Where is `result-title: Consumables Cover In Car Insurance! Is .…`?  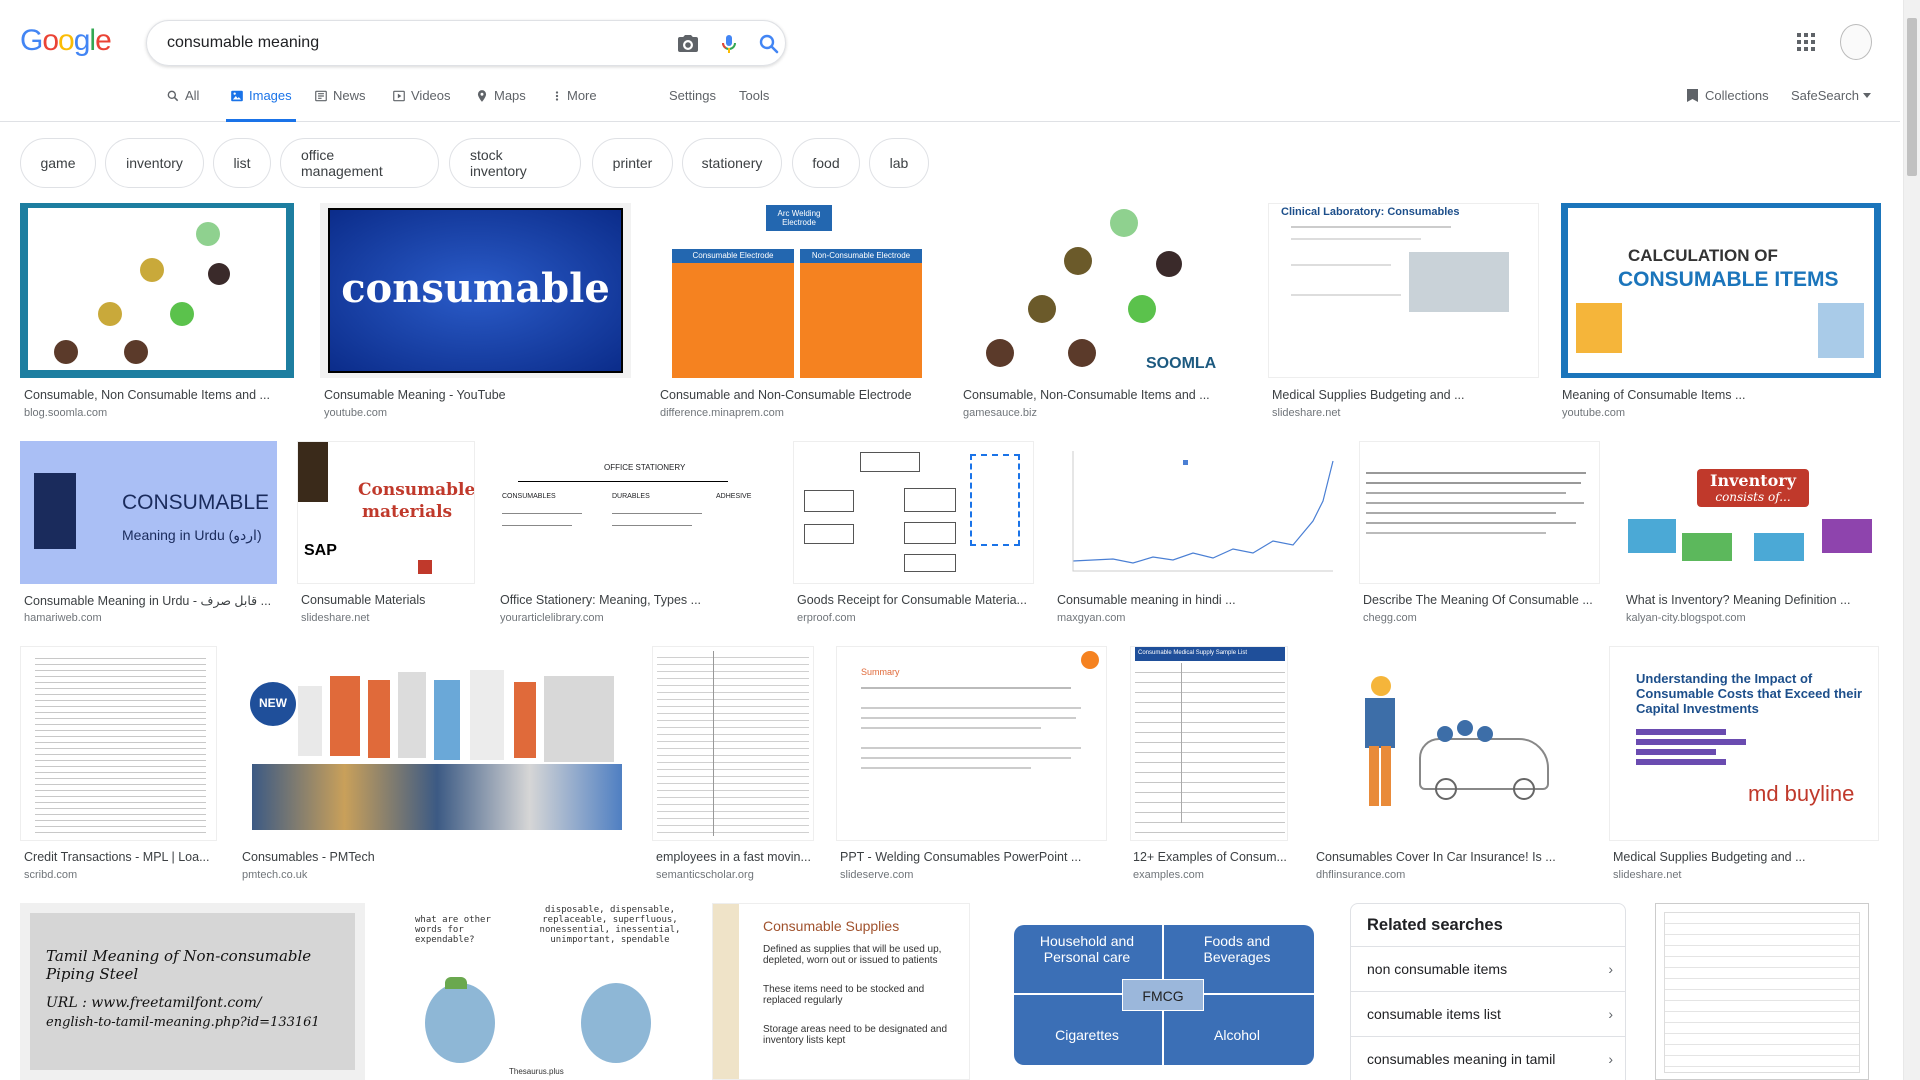 result-title: Consumables Cover In Car Insurance! Is .… is located at coordinates (1446, 857).